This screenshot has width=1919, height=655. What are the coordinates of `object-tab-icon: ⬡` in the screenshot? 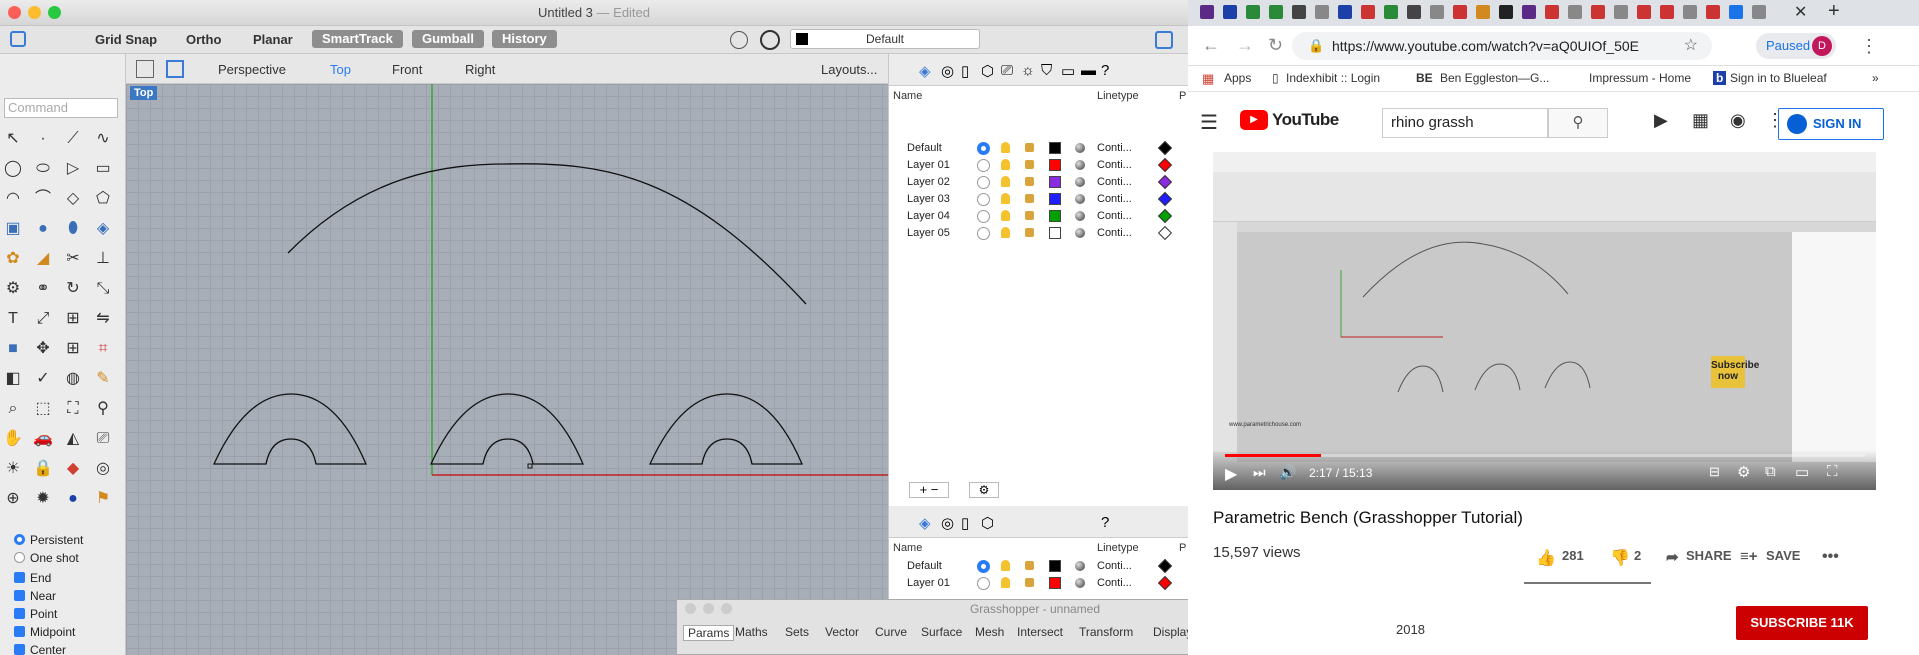 It's located at (987, 71).